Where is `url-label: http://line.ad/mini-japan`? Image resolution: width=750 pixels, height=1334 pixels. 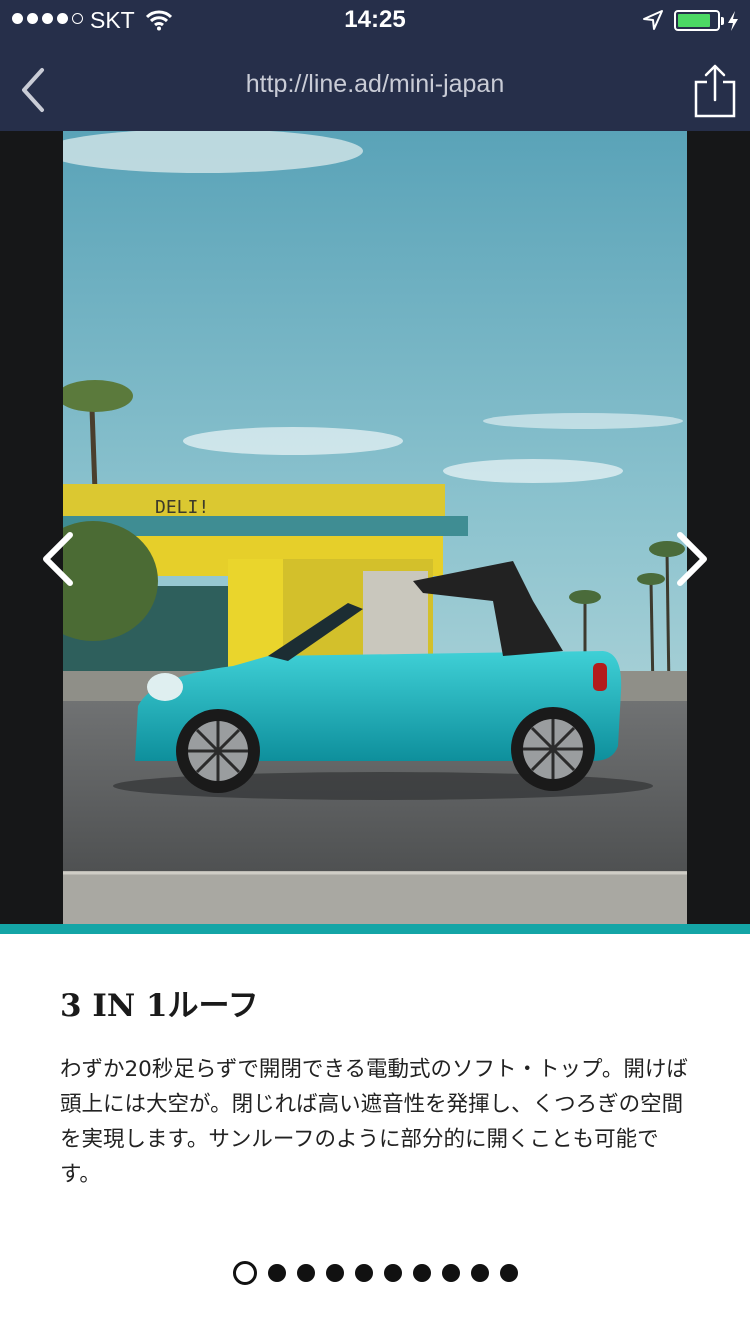
url-label: http://line.ad/mini-japan is located at coordinates (375, 84).